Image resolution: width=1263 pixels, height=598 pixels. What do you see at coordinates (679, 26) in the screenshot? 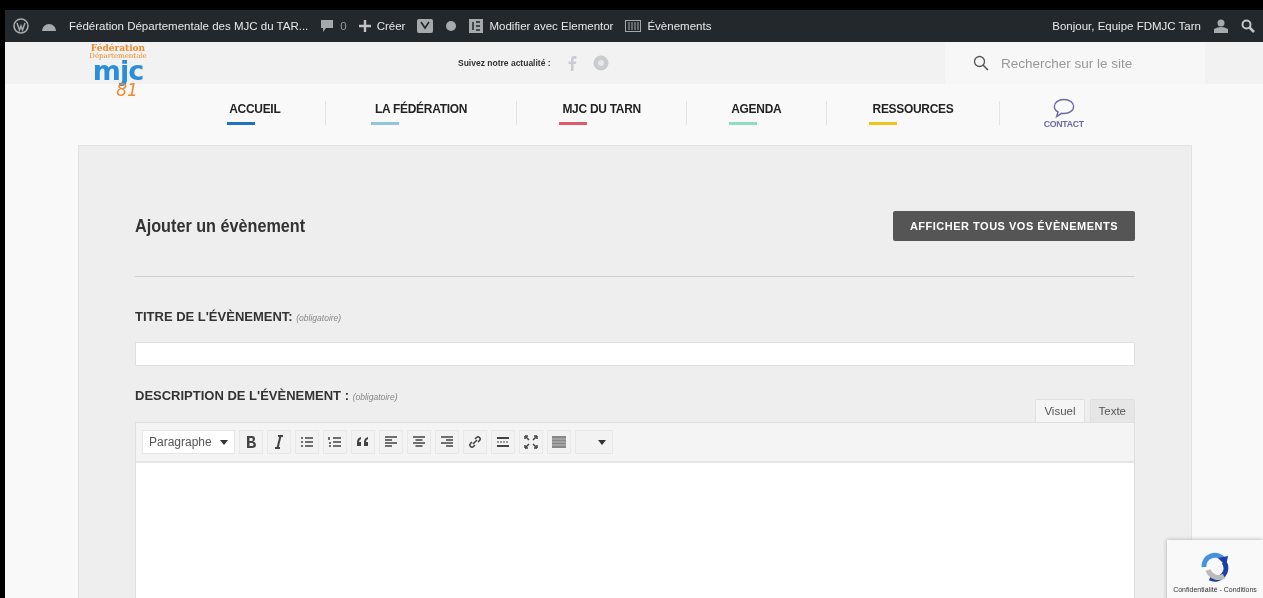
I see `events-link: Évènements` at bounding box center [679, 26].